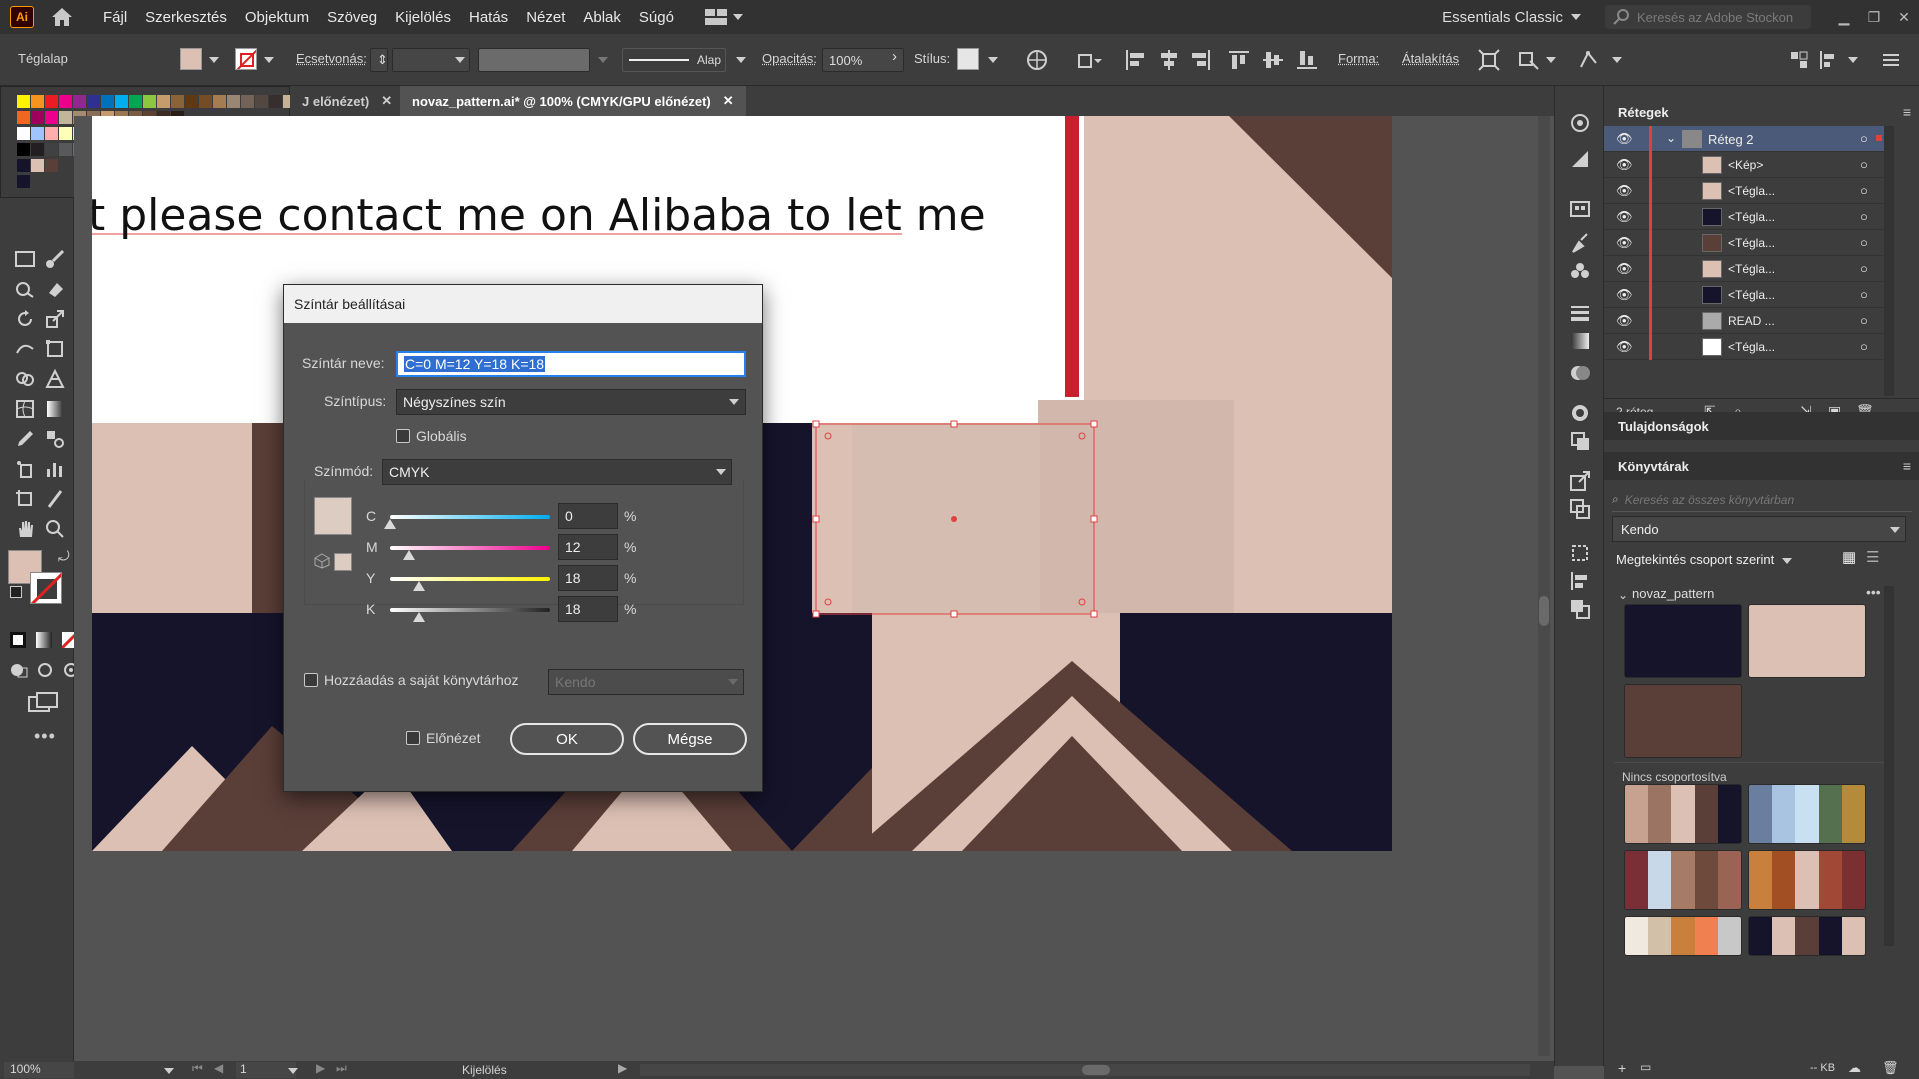  What do you see at coordinates (1273, 60) in the screenshot?
I see `align-center-v-icon` at bounding box center [1273, 60].